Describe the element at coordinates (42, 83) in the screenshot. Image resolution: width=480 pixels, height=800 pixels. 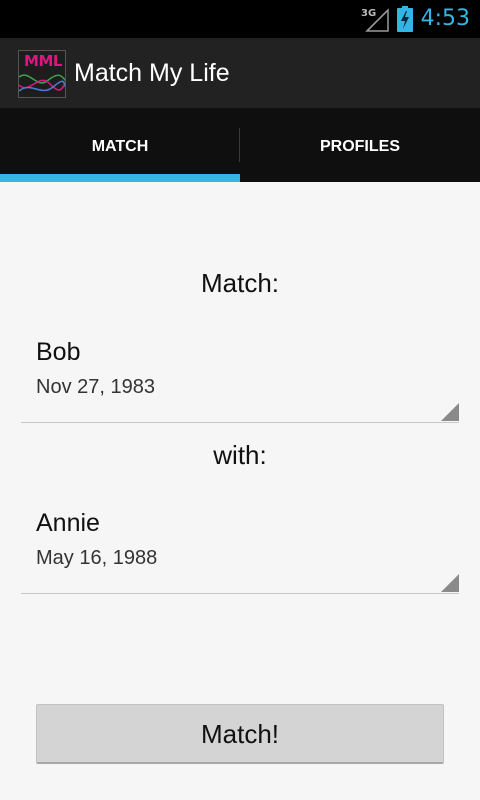
I see `logo-wave-graphic` at that location.